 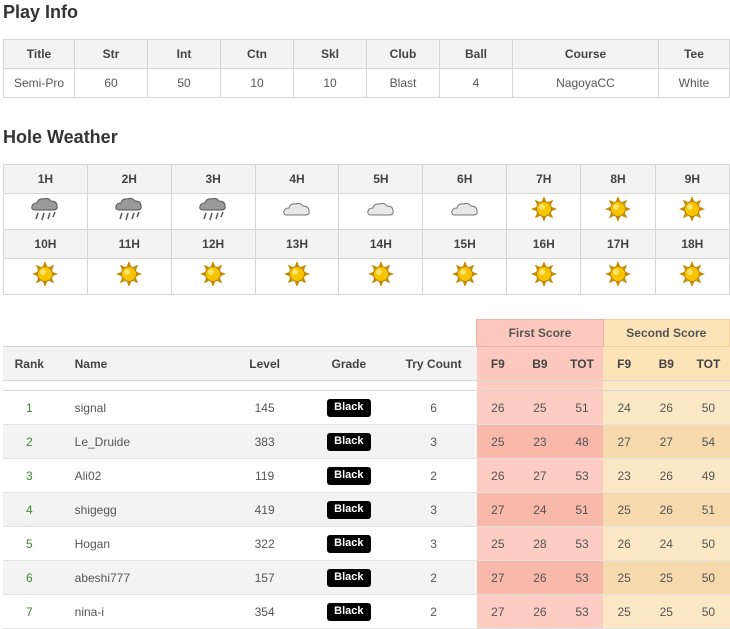 I want to click on play-value-tee: White, so click(x=694, y=83).